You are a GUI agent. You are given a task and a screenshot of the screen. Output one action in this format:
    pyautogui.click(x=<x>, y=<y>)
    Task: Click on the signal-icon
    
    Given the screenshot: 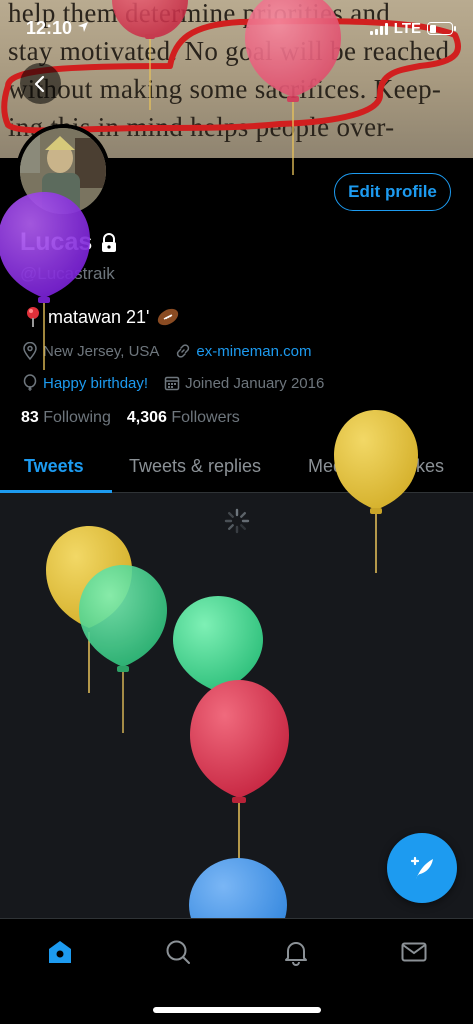 What is the action you would take?
    pyautogui.click(x=378, y=28)
    